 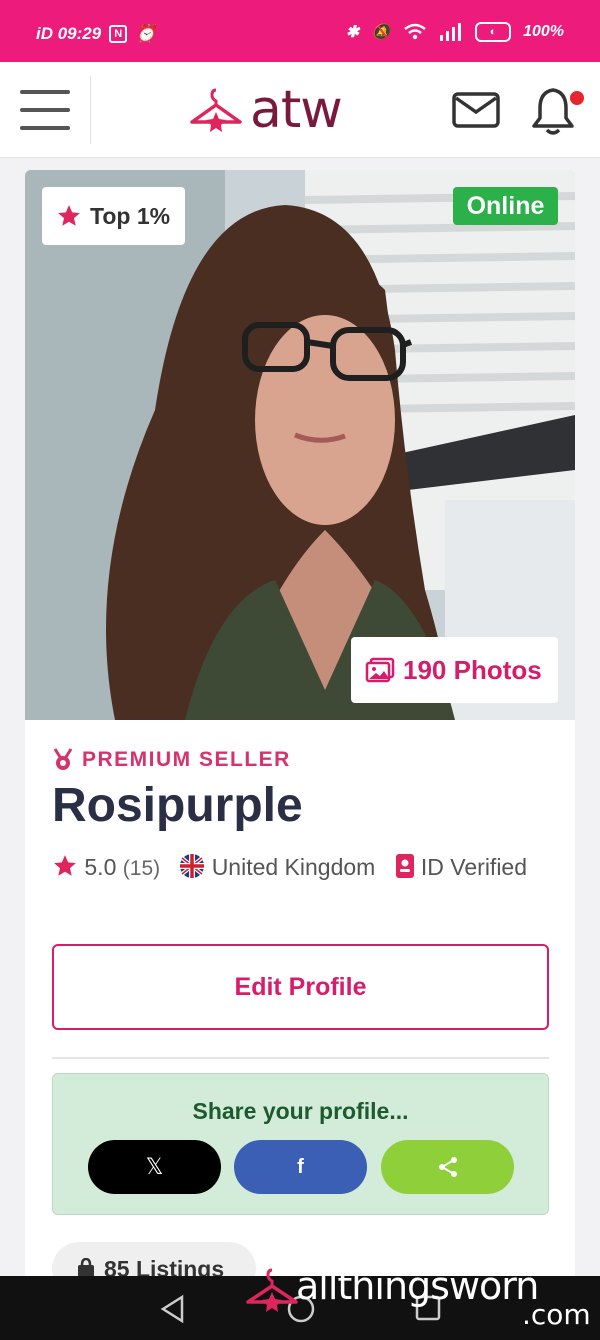 I want to click on uk-flag-icon, so click(x=192, y=866).